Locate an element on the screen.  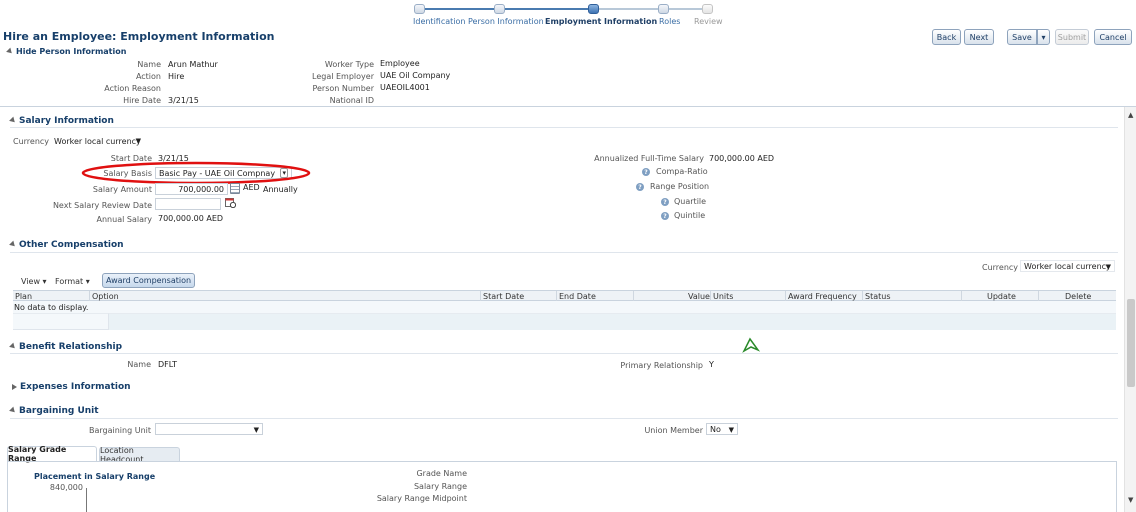
salary-range-label: Salary Range is located at coordinates (440, 486).